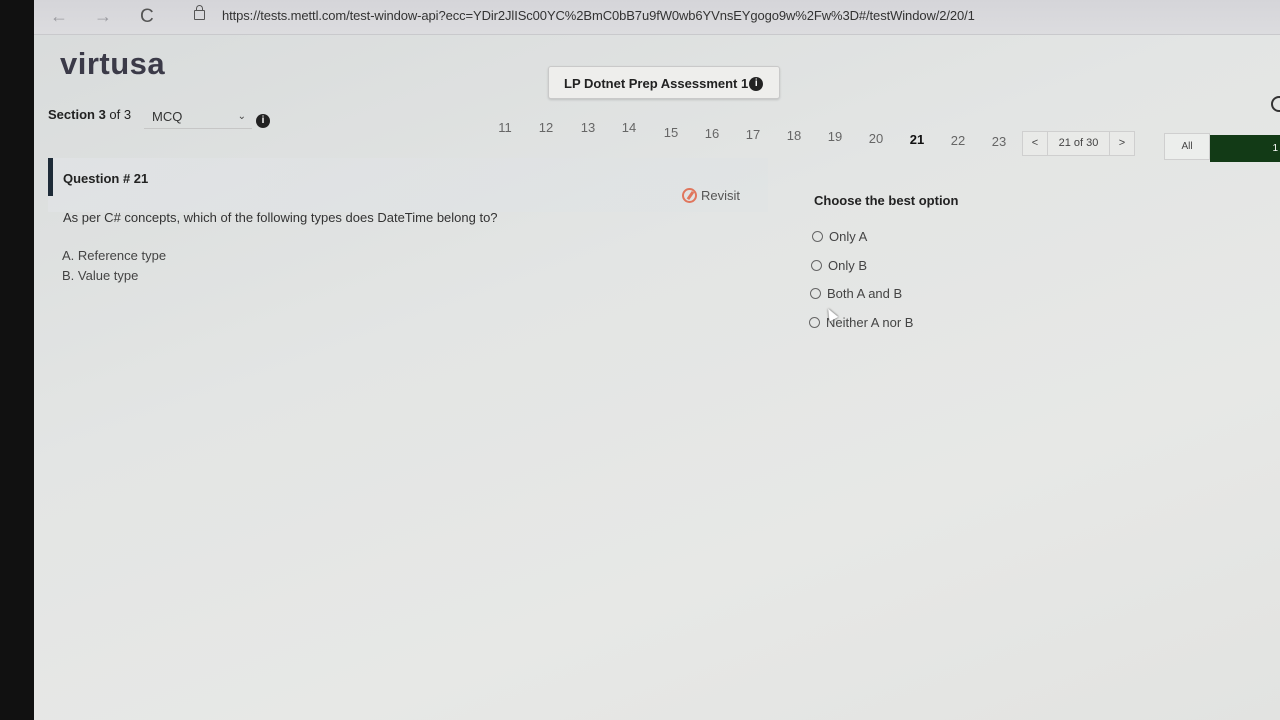 The height and width of the screenshot is (720, 1280). What do you see at coordinates (113, 63) in the screenshot?
I see `virtusa-logo: virtusa` at bounding box center [113, 63].